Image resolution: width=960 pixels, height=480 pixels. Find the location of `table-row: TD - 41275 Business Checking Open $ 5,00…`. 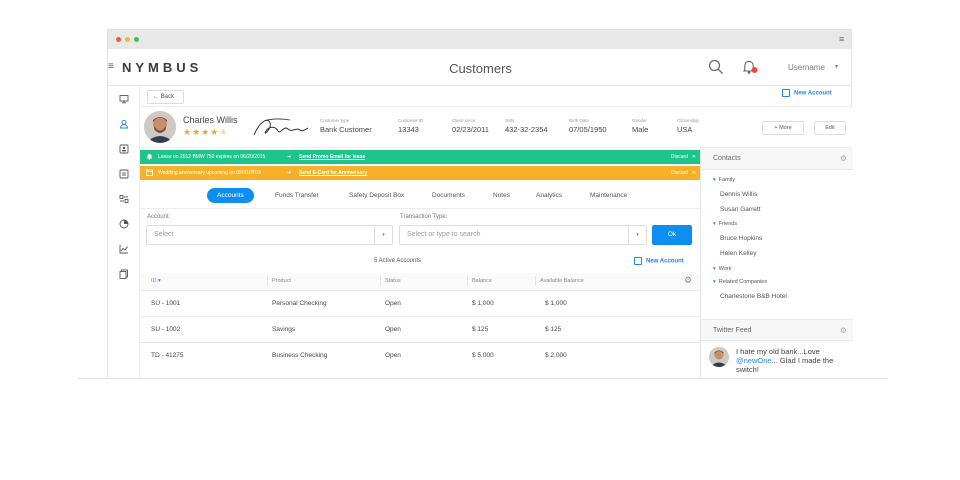

table-row: TD - 41275 Business Checking Open $ 5,00… is located at coordinates (420, 355).